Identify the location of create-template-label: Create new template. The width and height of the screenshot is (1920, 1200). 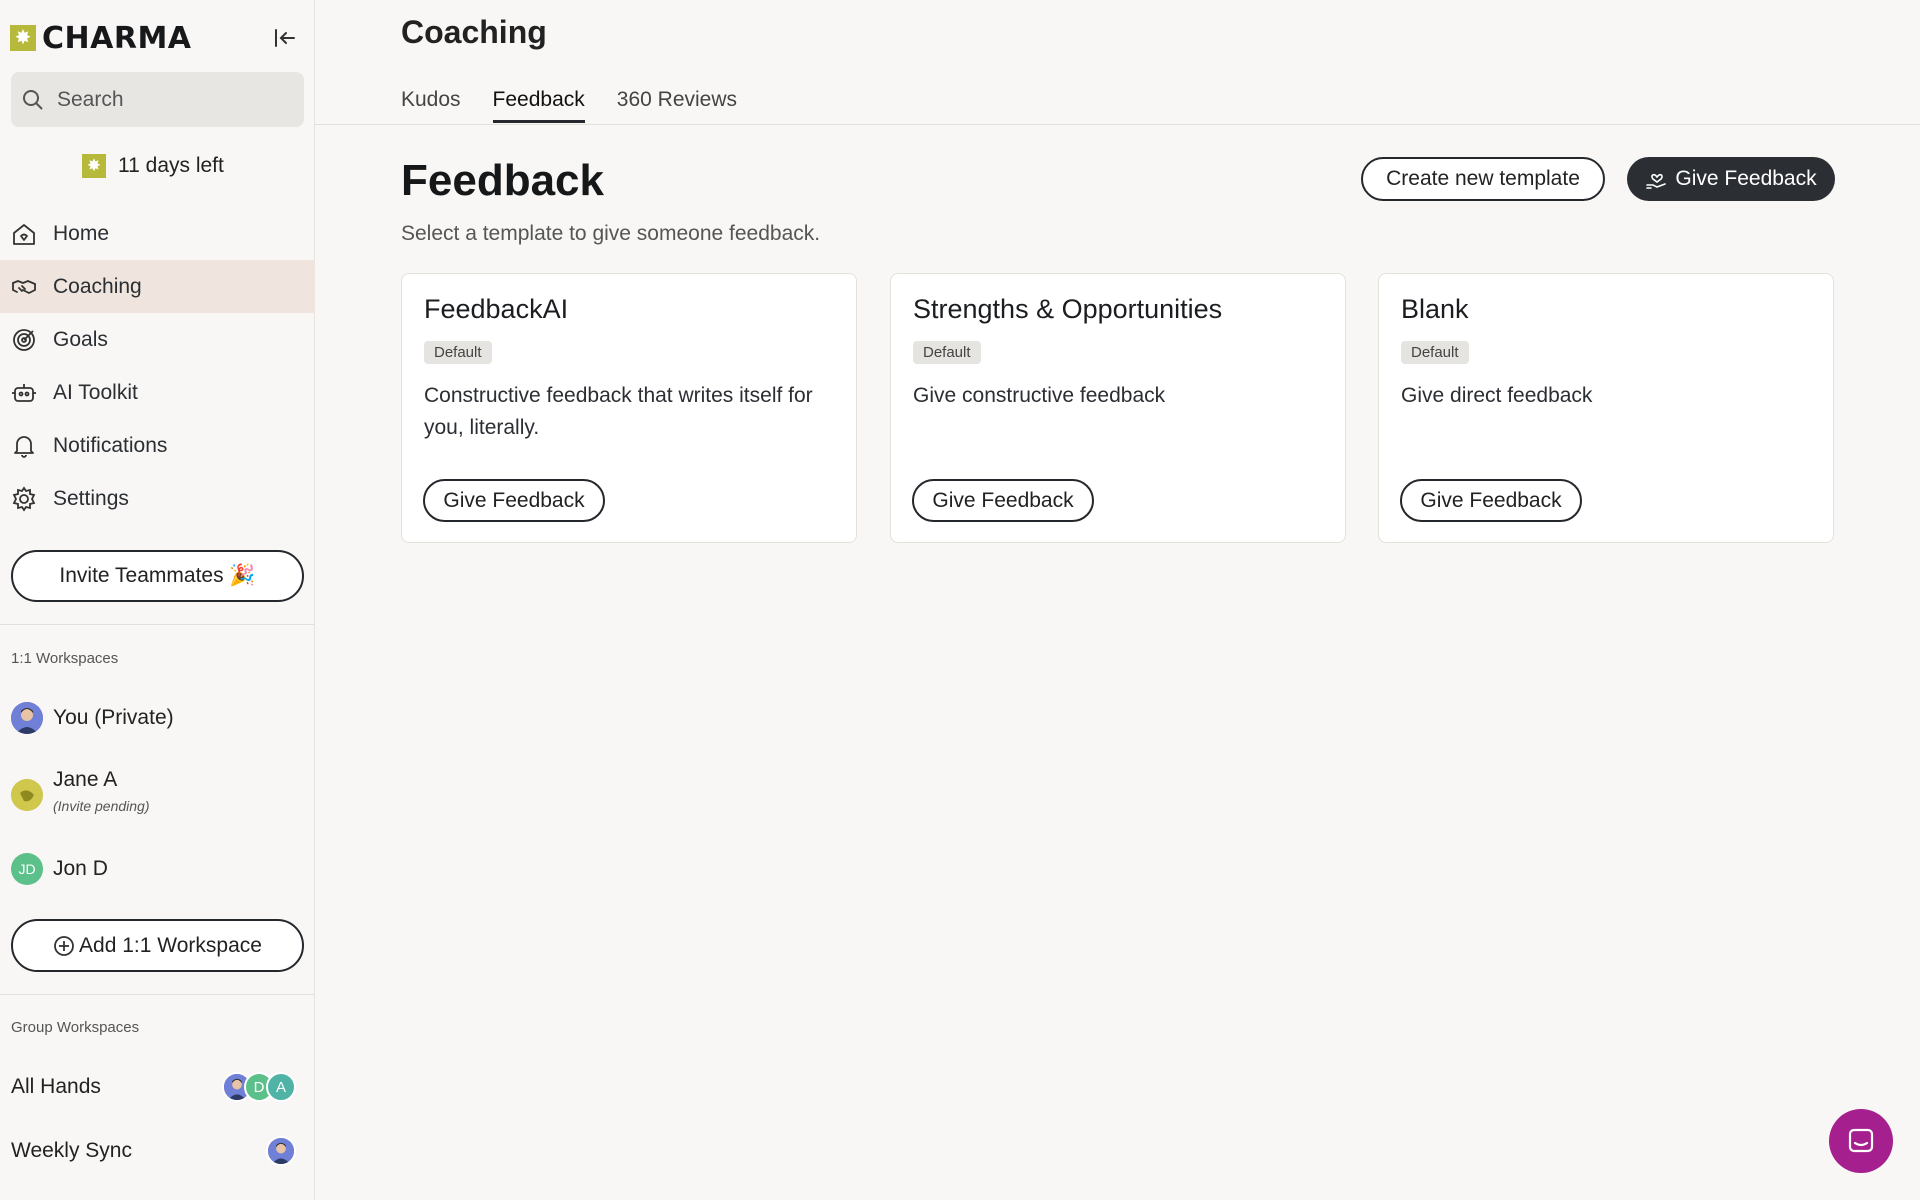
(1483, 178).